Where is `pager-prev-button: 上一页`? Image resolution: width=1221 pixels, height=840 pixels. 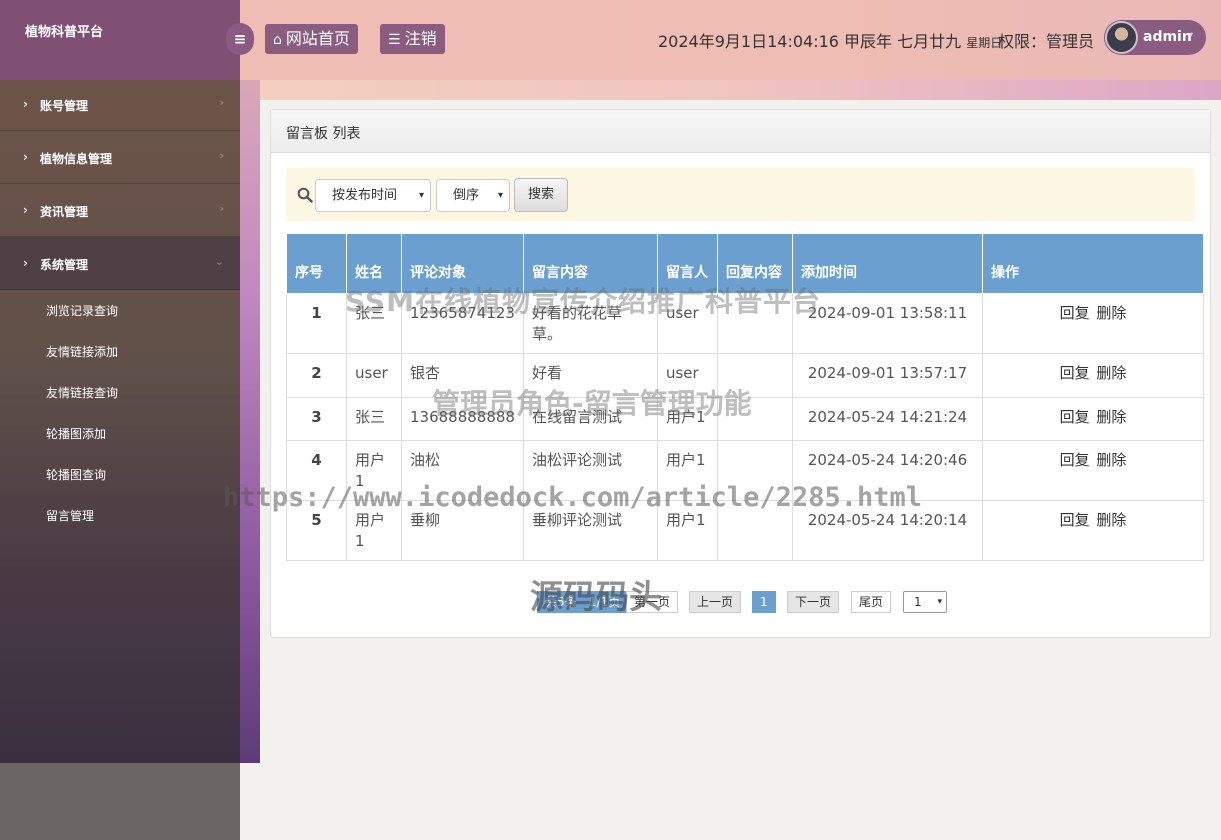 pager-prev-button: 上一页 is located at coordinates (715, 602).